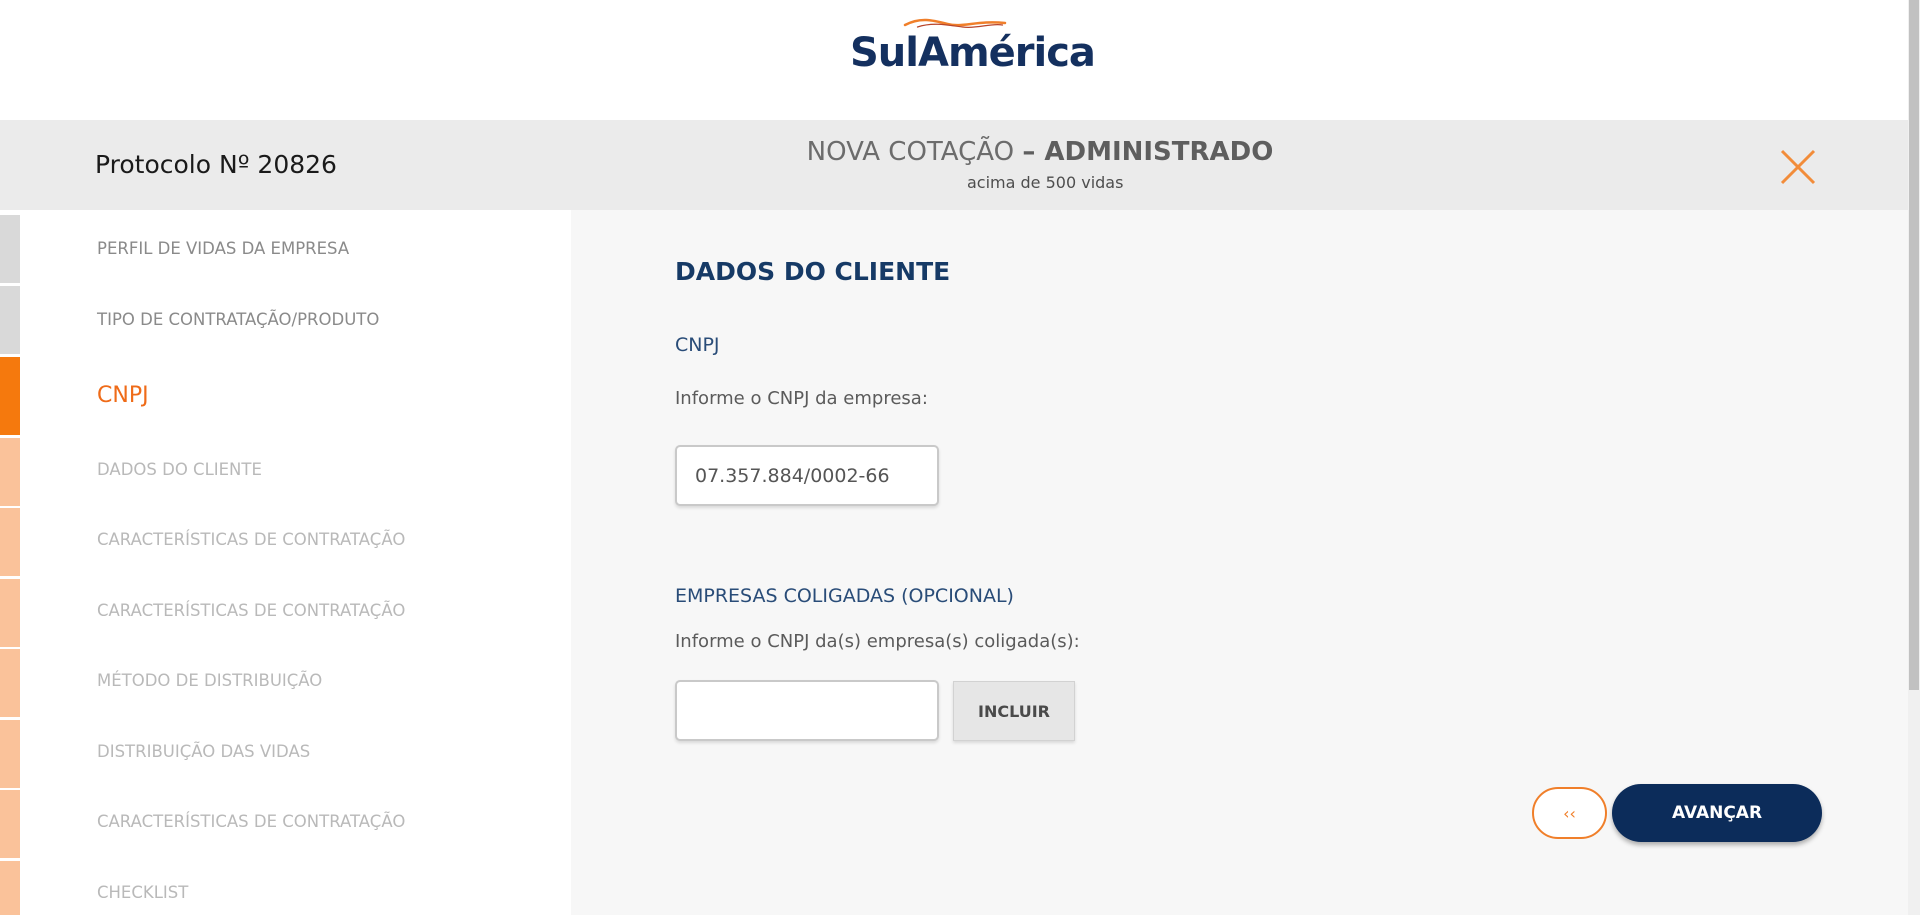  Describe the element at coordinates (285, 396) in the screenshot. I see `sidebar-item-cnpj: CNPJ` at that location.